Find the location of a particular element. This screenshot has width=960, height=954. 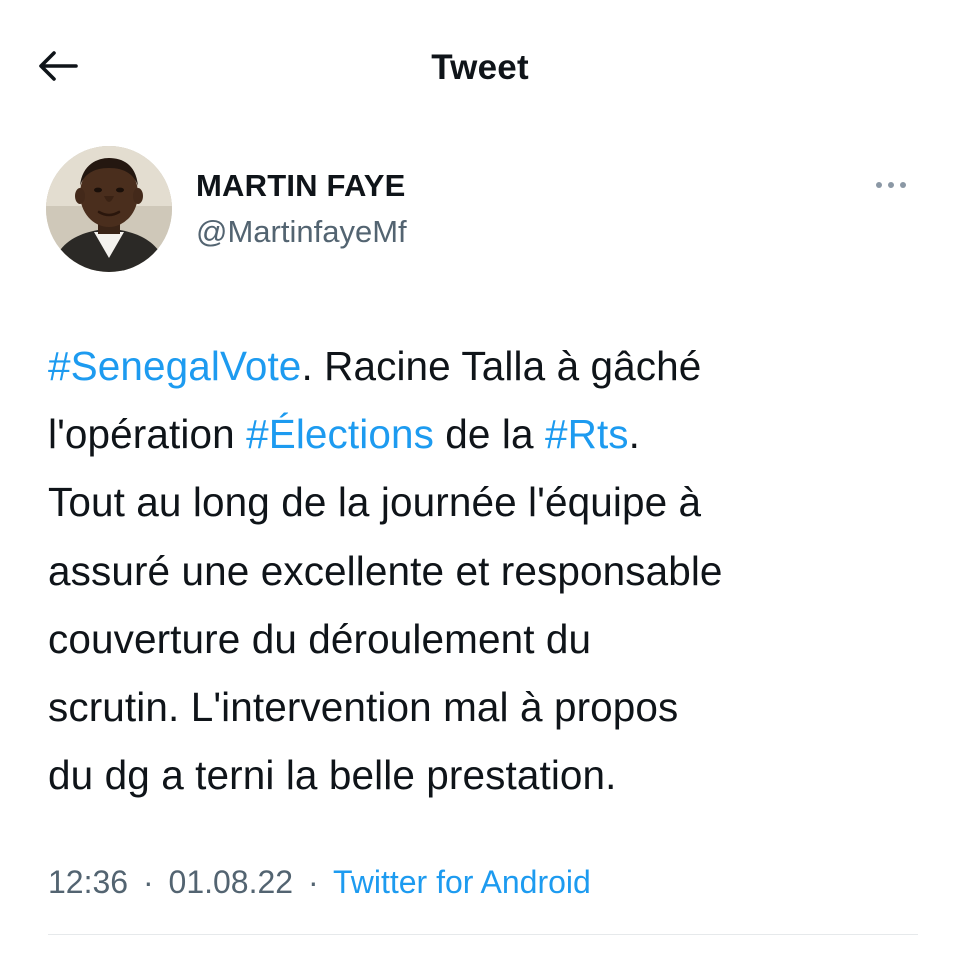

tweet-text-line: l'opération #Élections de la #Rts. is located at coordinates (488, 434).